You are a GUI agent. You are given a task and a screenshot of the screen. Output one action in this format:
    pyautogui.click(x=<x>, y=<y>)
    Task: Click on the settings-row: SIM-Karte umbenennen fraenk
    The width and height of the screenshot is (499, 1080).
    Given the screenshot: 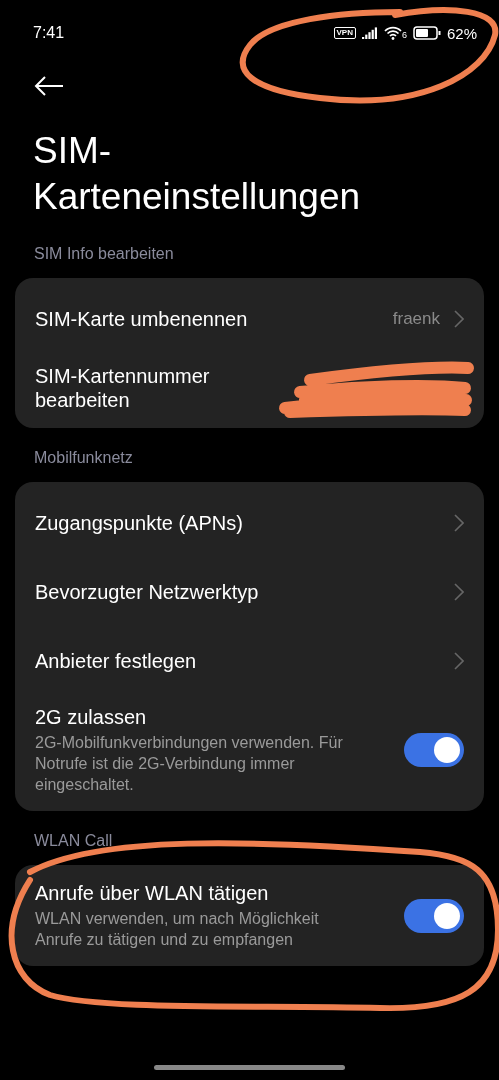 What is the action you would take?
    pyautogui.click(x=249, y=318)
    